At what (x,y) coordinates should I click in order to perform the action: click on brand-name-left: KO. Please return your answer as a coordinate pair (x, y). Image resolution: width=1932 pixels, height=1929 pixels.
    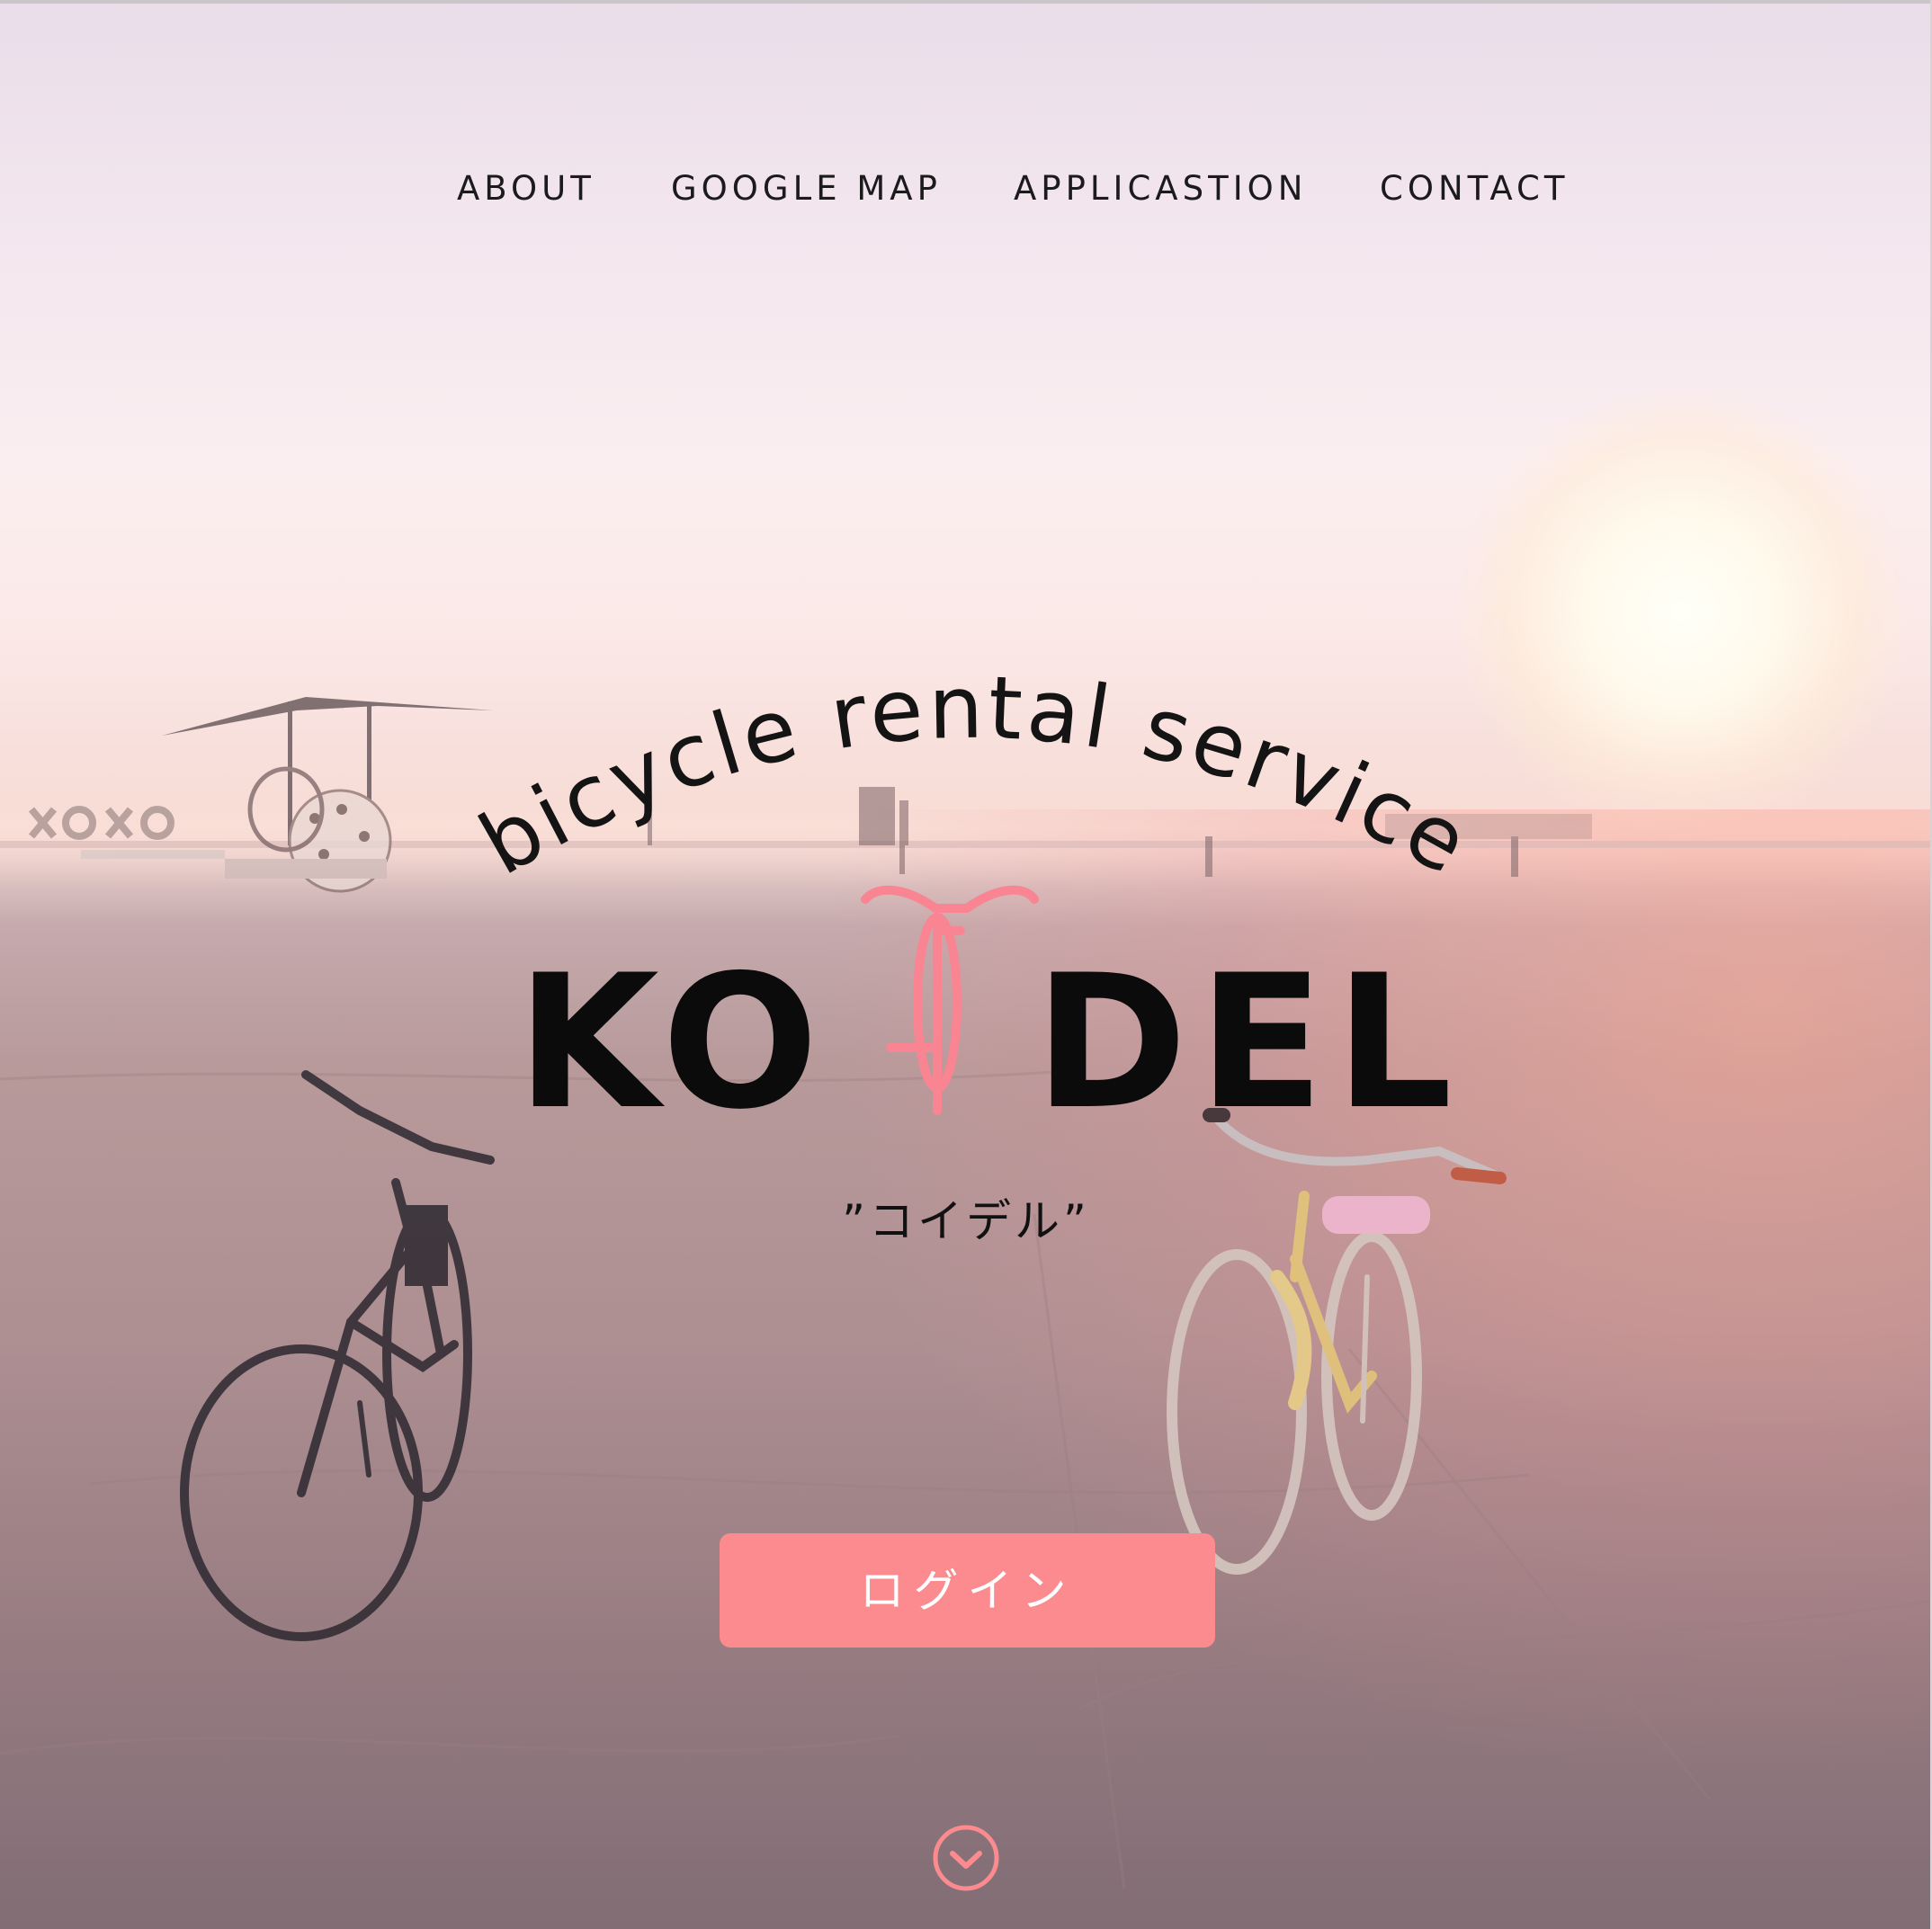
    Looking at the image, I should click on (672, 1043).